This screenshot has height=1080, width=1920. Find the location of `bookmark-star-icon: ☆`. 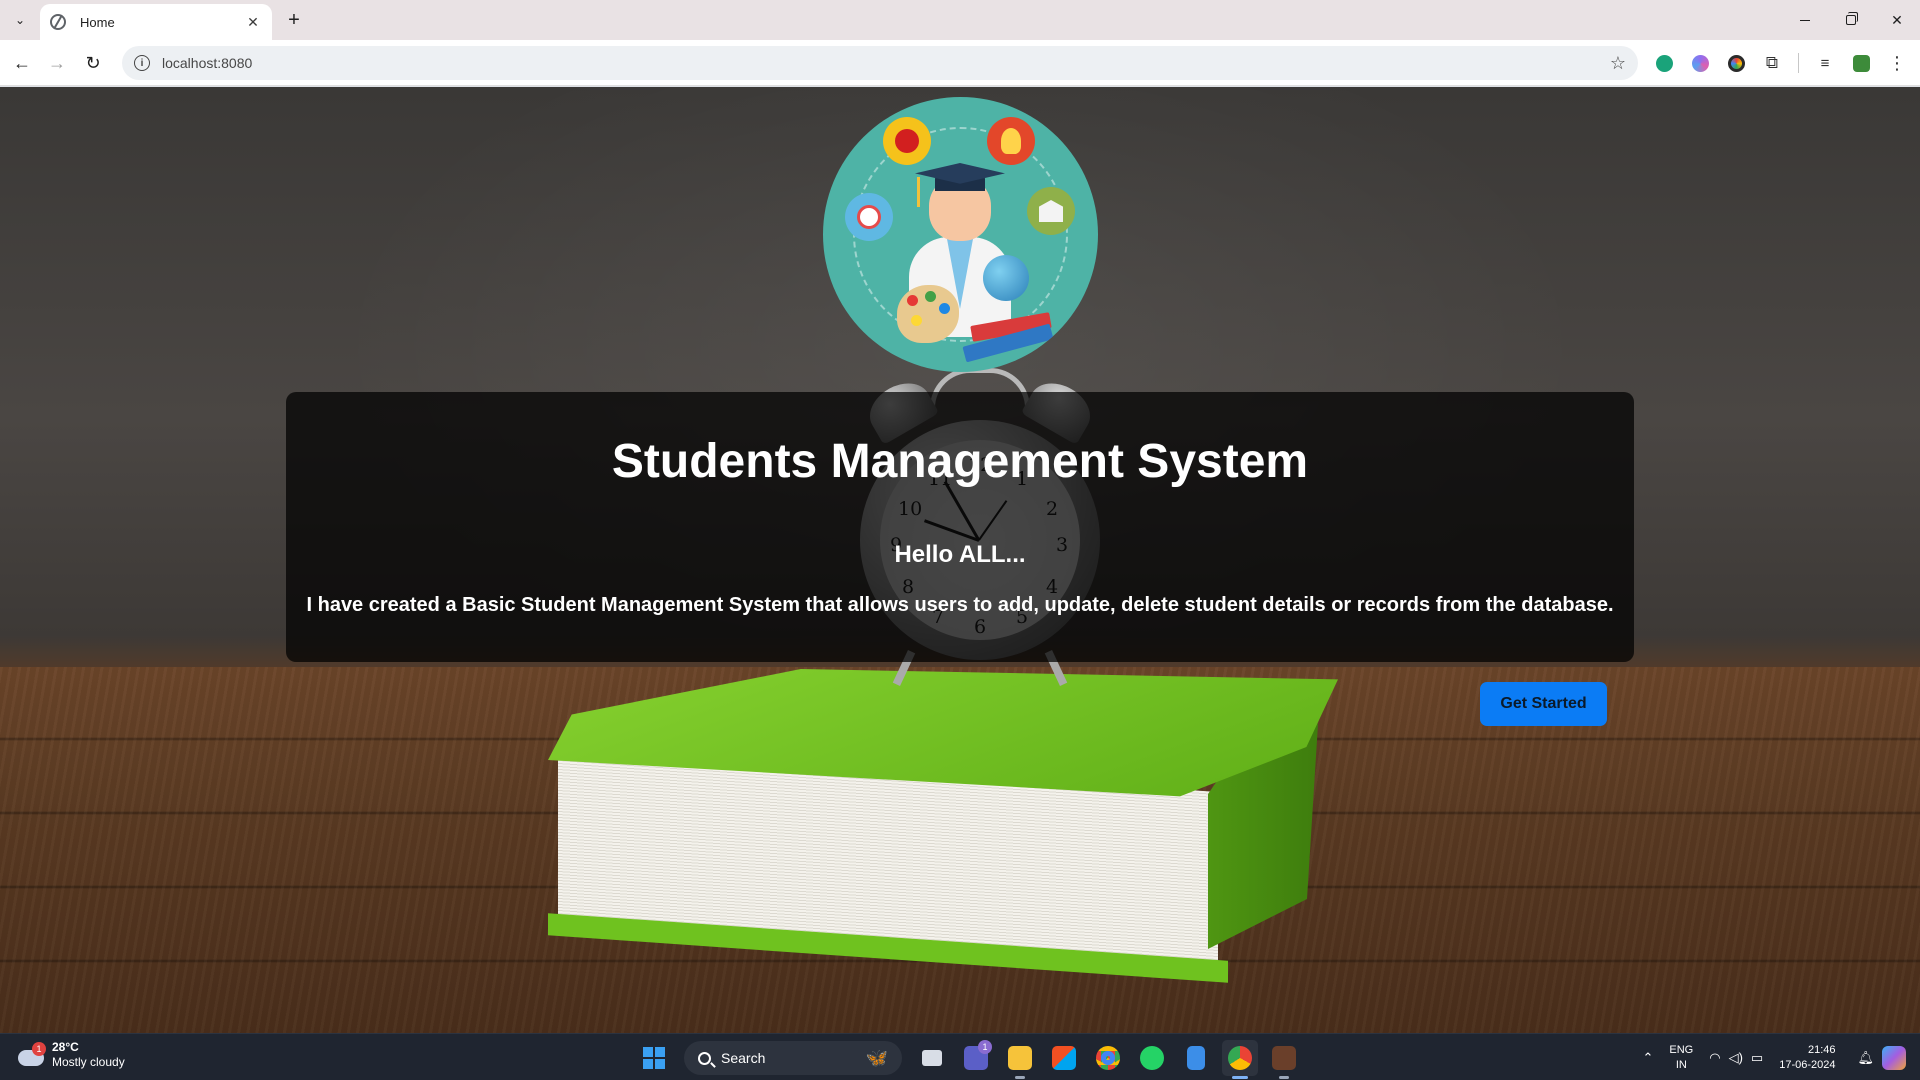

bookmark-star-icon: ☆ is located at coordinates (1618, 63).